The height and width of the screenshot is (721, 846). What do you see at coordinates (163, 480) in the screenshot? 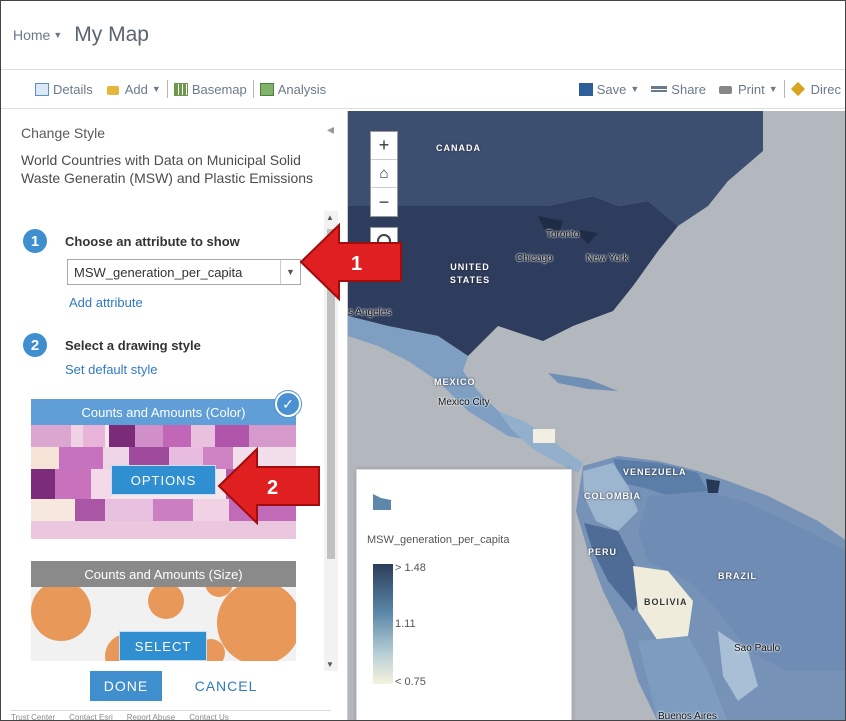
I see `options-button: OPTIONS` at bounding box center [163, 480].